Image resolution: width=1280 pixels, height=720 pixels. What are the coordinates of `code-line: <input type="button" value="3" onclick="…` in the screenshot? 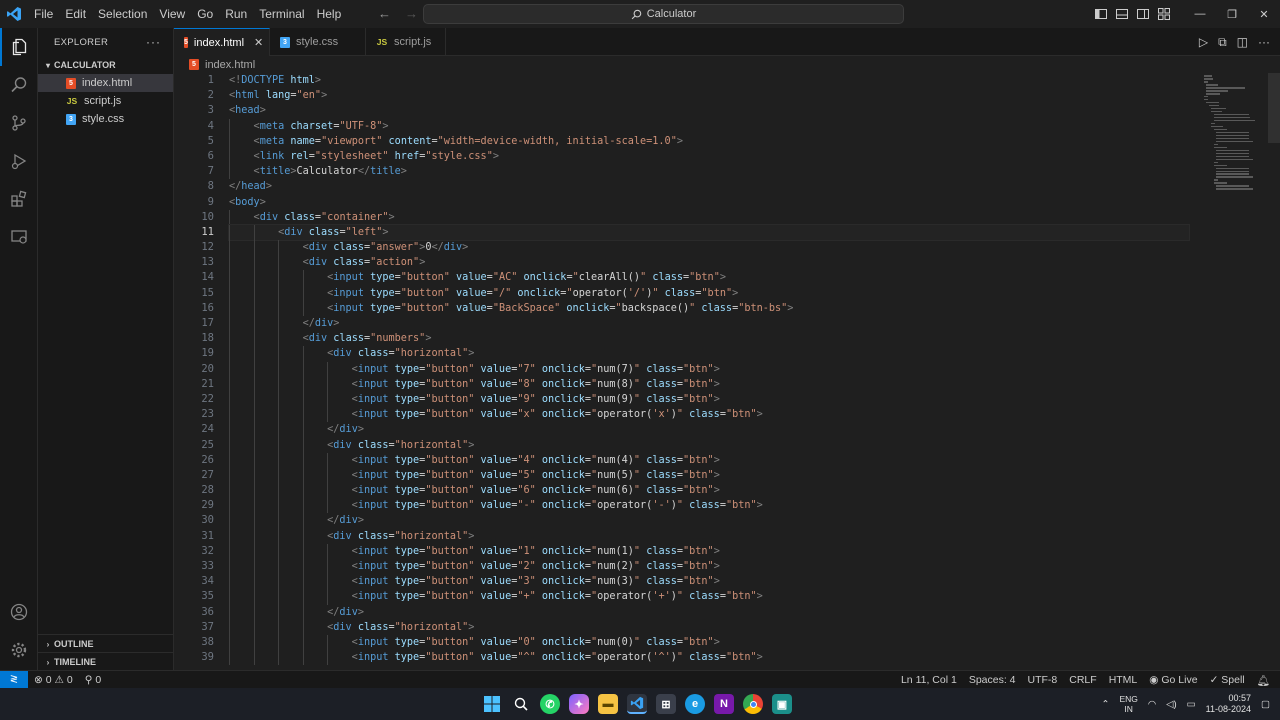 It's located at (709, 582).